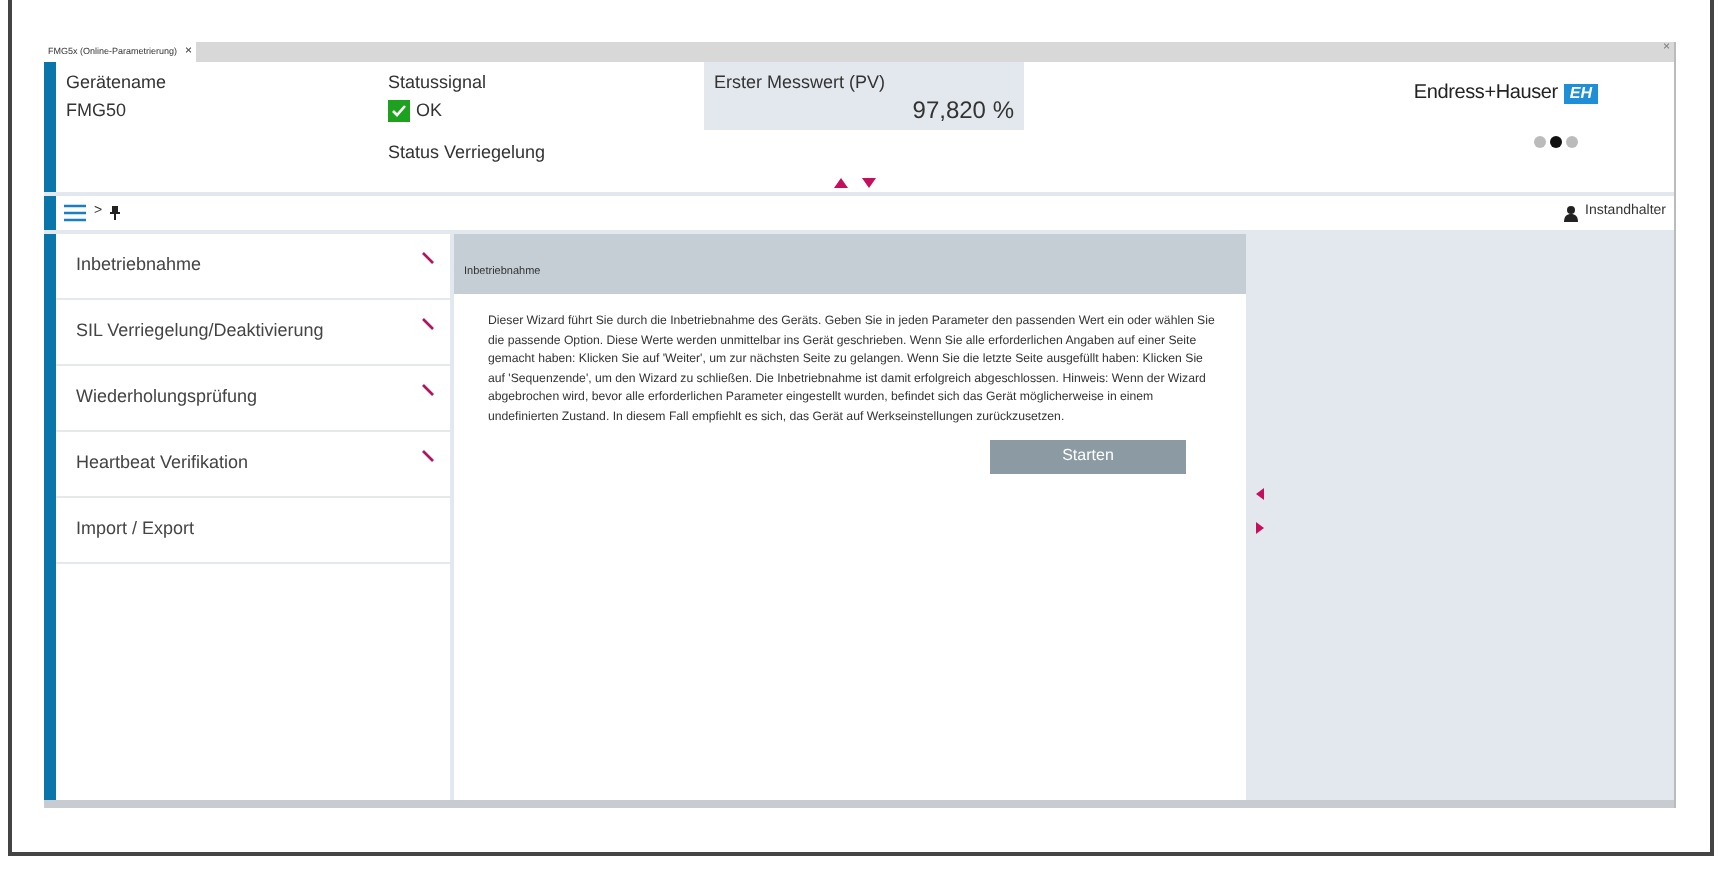 This screenshot has height=870, width=1724. I want to click on navigation-item: Wiederholungsprüfung, so click(253, 399).